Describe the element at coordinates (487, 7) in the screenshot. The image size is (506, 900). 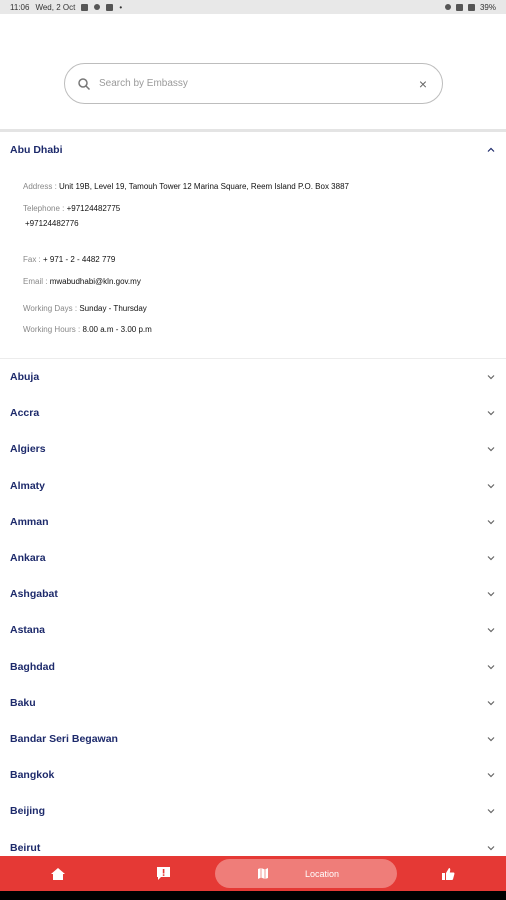
I see `battery-level: 39%` at that location.